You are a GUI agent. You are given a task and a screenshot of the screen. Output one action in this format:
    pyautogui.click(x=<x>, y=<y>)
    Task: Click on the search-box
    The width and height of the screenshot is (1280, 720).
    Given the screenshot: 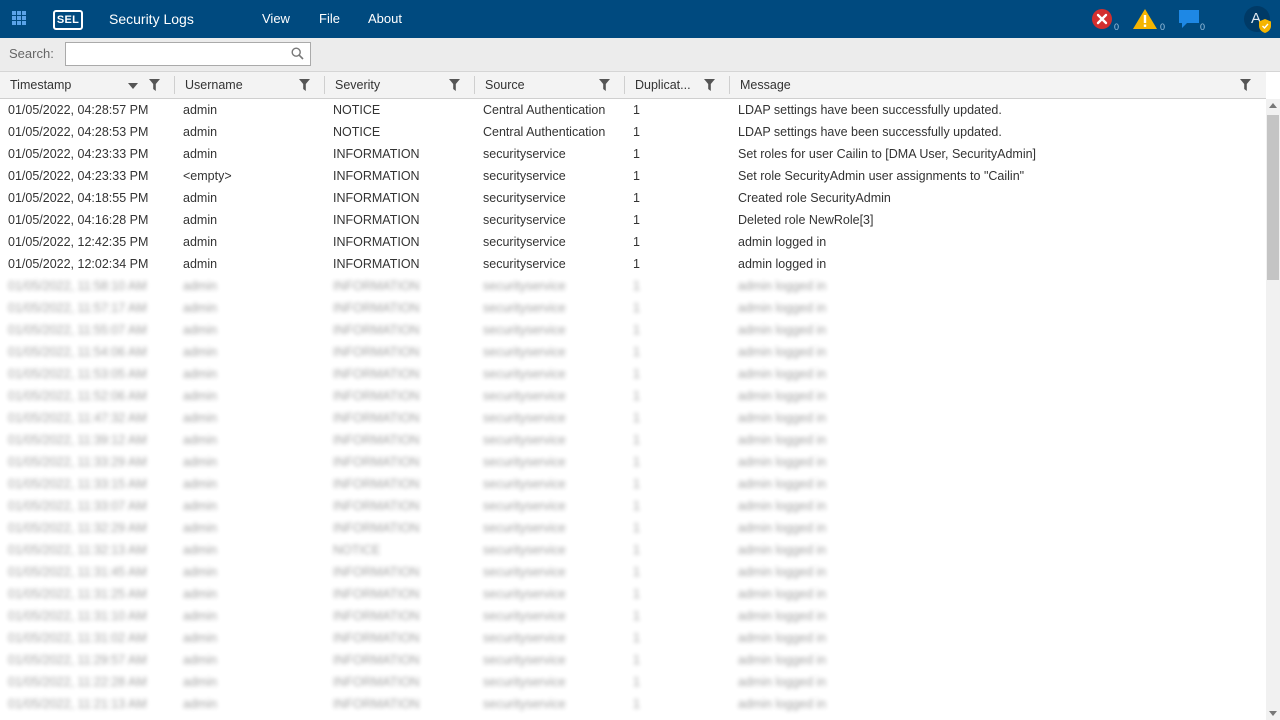 What is the action you would take?
    pyautogui.click(x=188, y=54)
    